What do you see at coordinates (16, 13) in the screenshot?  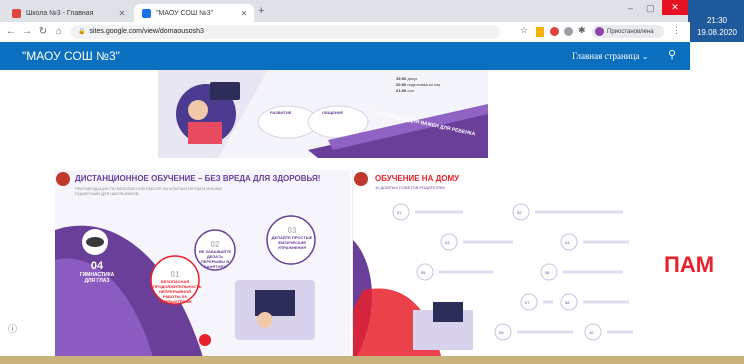 I see `school-favicon-icon` at bounding box center [16, 13].